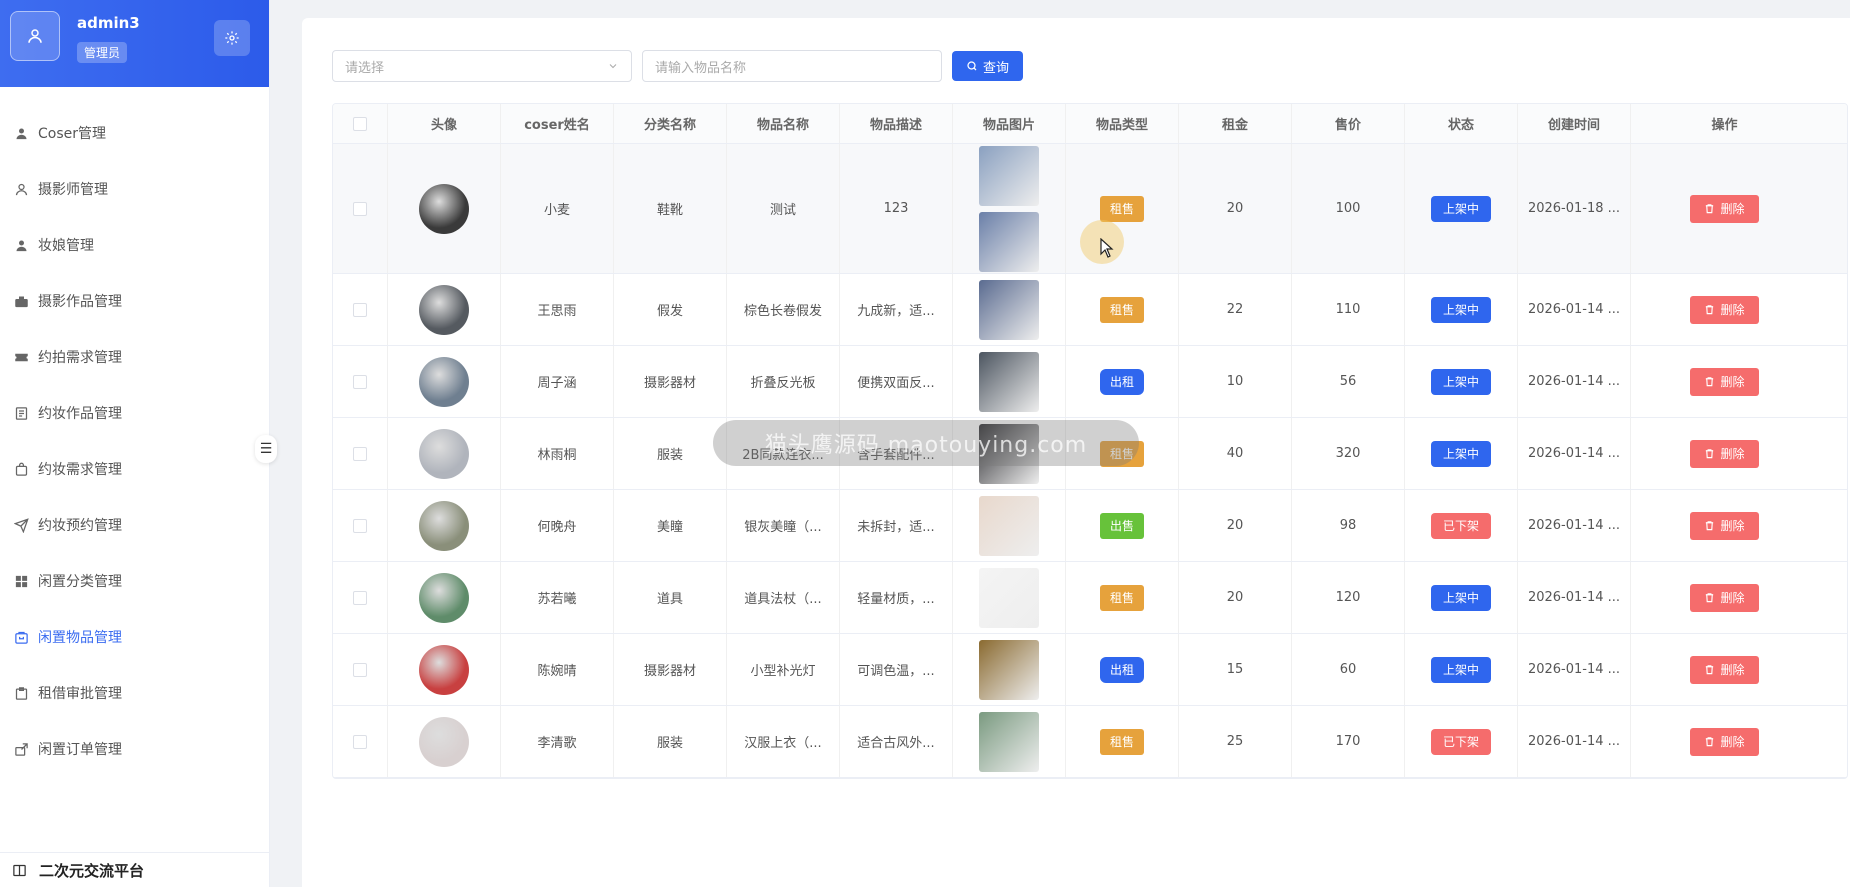  Describe the element at coordinates (1122, 669) in the screenshot. I see `item-type-cell: 出租` at that location.